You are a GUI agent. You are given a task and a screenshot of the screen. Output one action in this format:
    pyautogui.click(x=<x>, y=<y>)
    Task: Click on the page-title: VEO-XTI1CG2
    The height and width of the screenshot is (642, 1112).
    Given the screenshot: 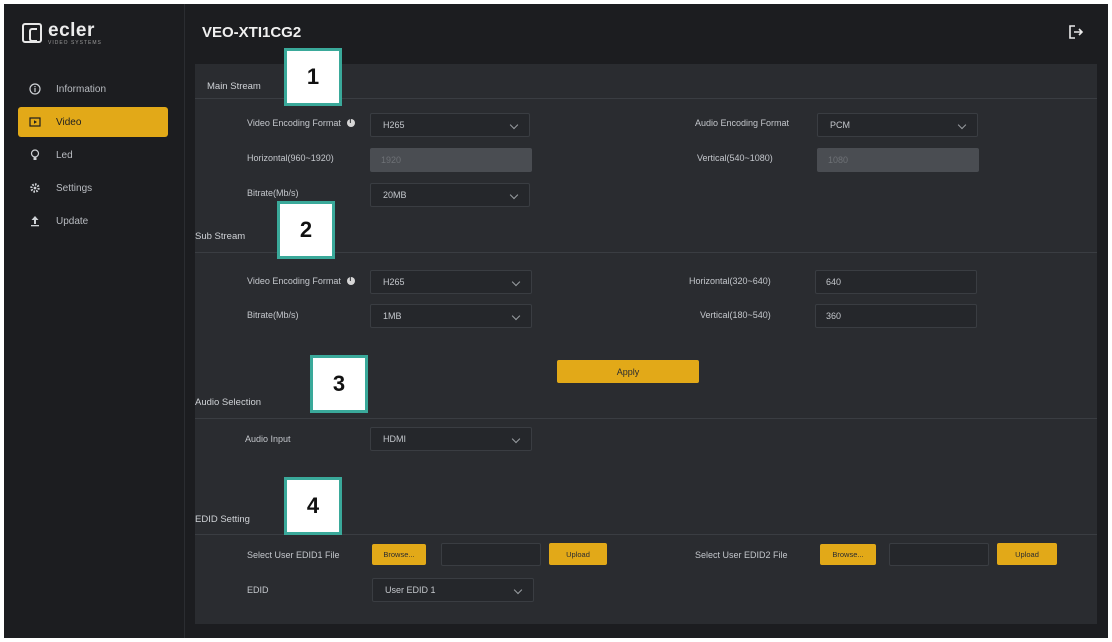 What is the action you would take?
    pyautogui.click(x=252, y=32)
    